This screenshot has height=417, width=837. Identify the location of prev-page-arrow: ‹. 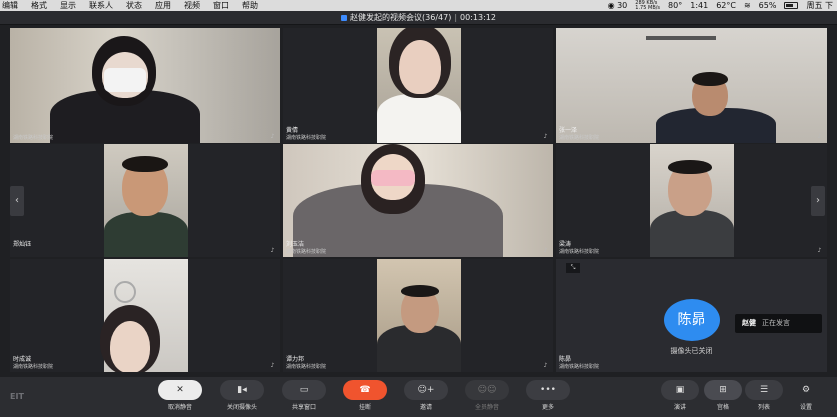
(17, 201).